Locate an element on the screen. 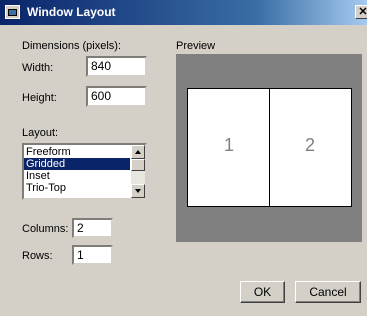  list-item-gridded: Gridded is located at coordinates (77, 164).